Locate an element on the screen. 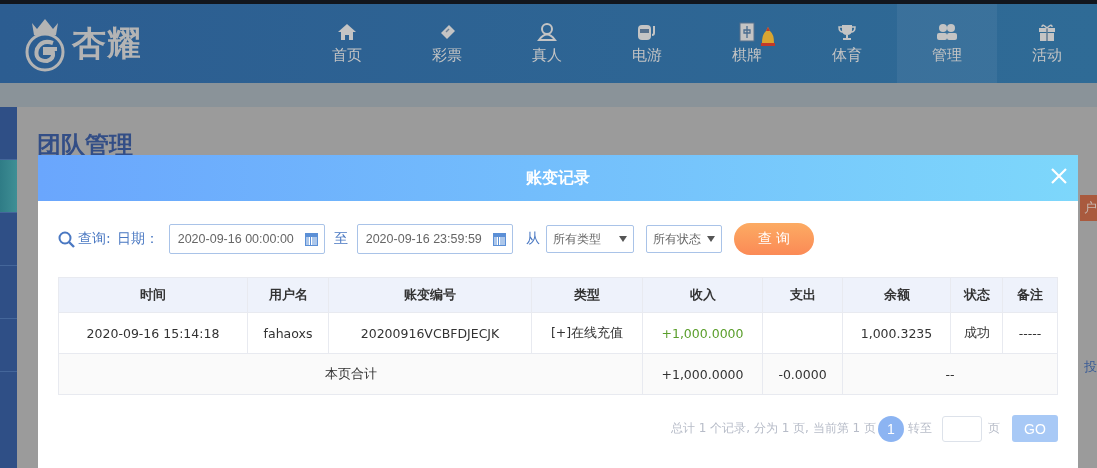 The height and width of the screenshot is (468, 1097). column-header: 账变编号 is located at coordinates (430, 295).